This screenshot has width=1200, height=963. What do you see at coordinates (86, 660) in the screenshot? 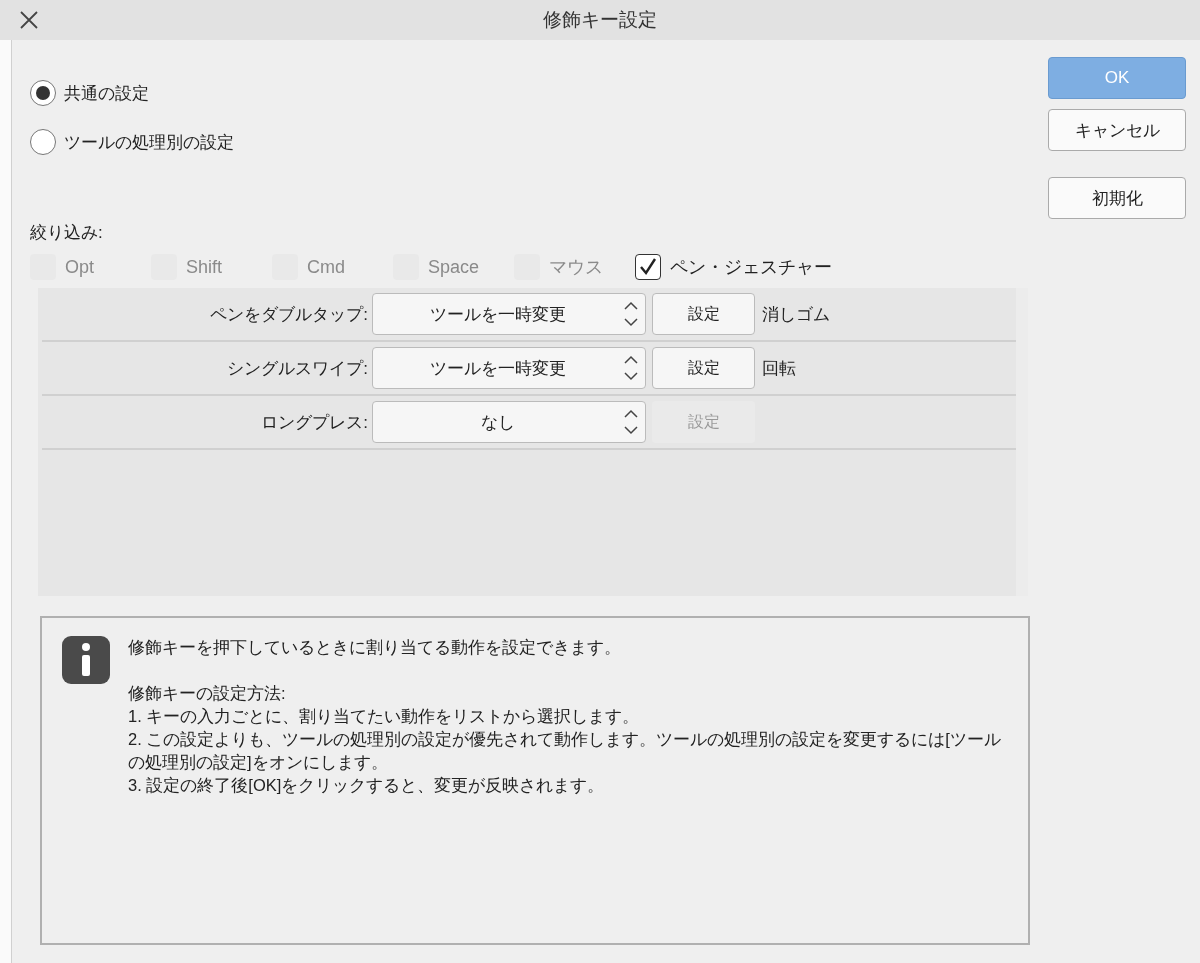
I see `info-icon` at bounding box center [86, 660].